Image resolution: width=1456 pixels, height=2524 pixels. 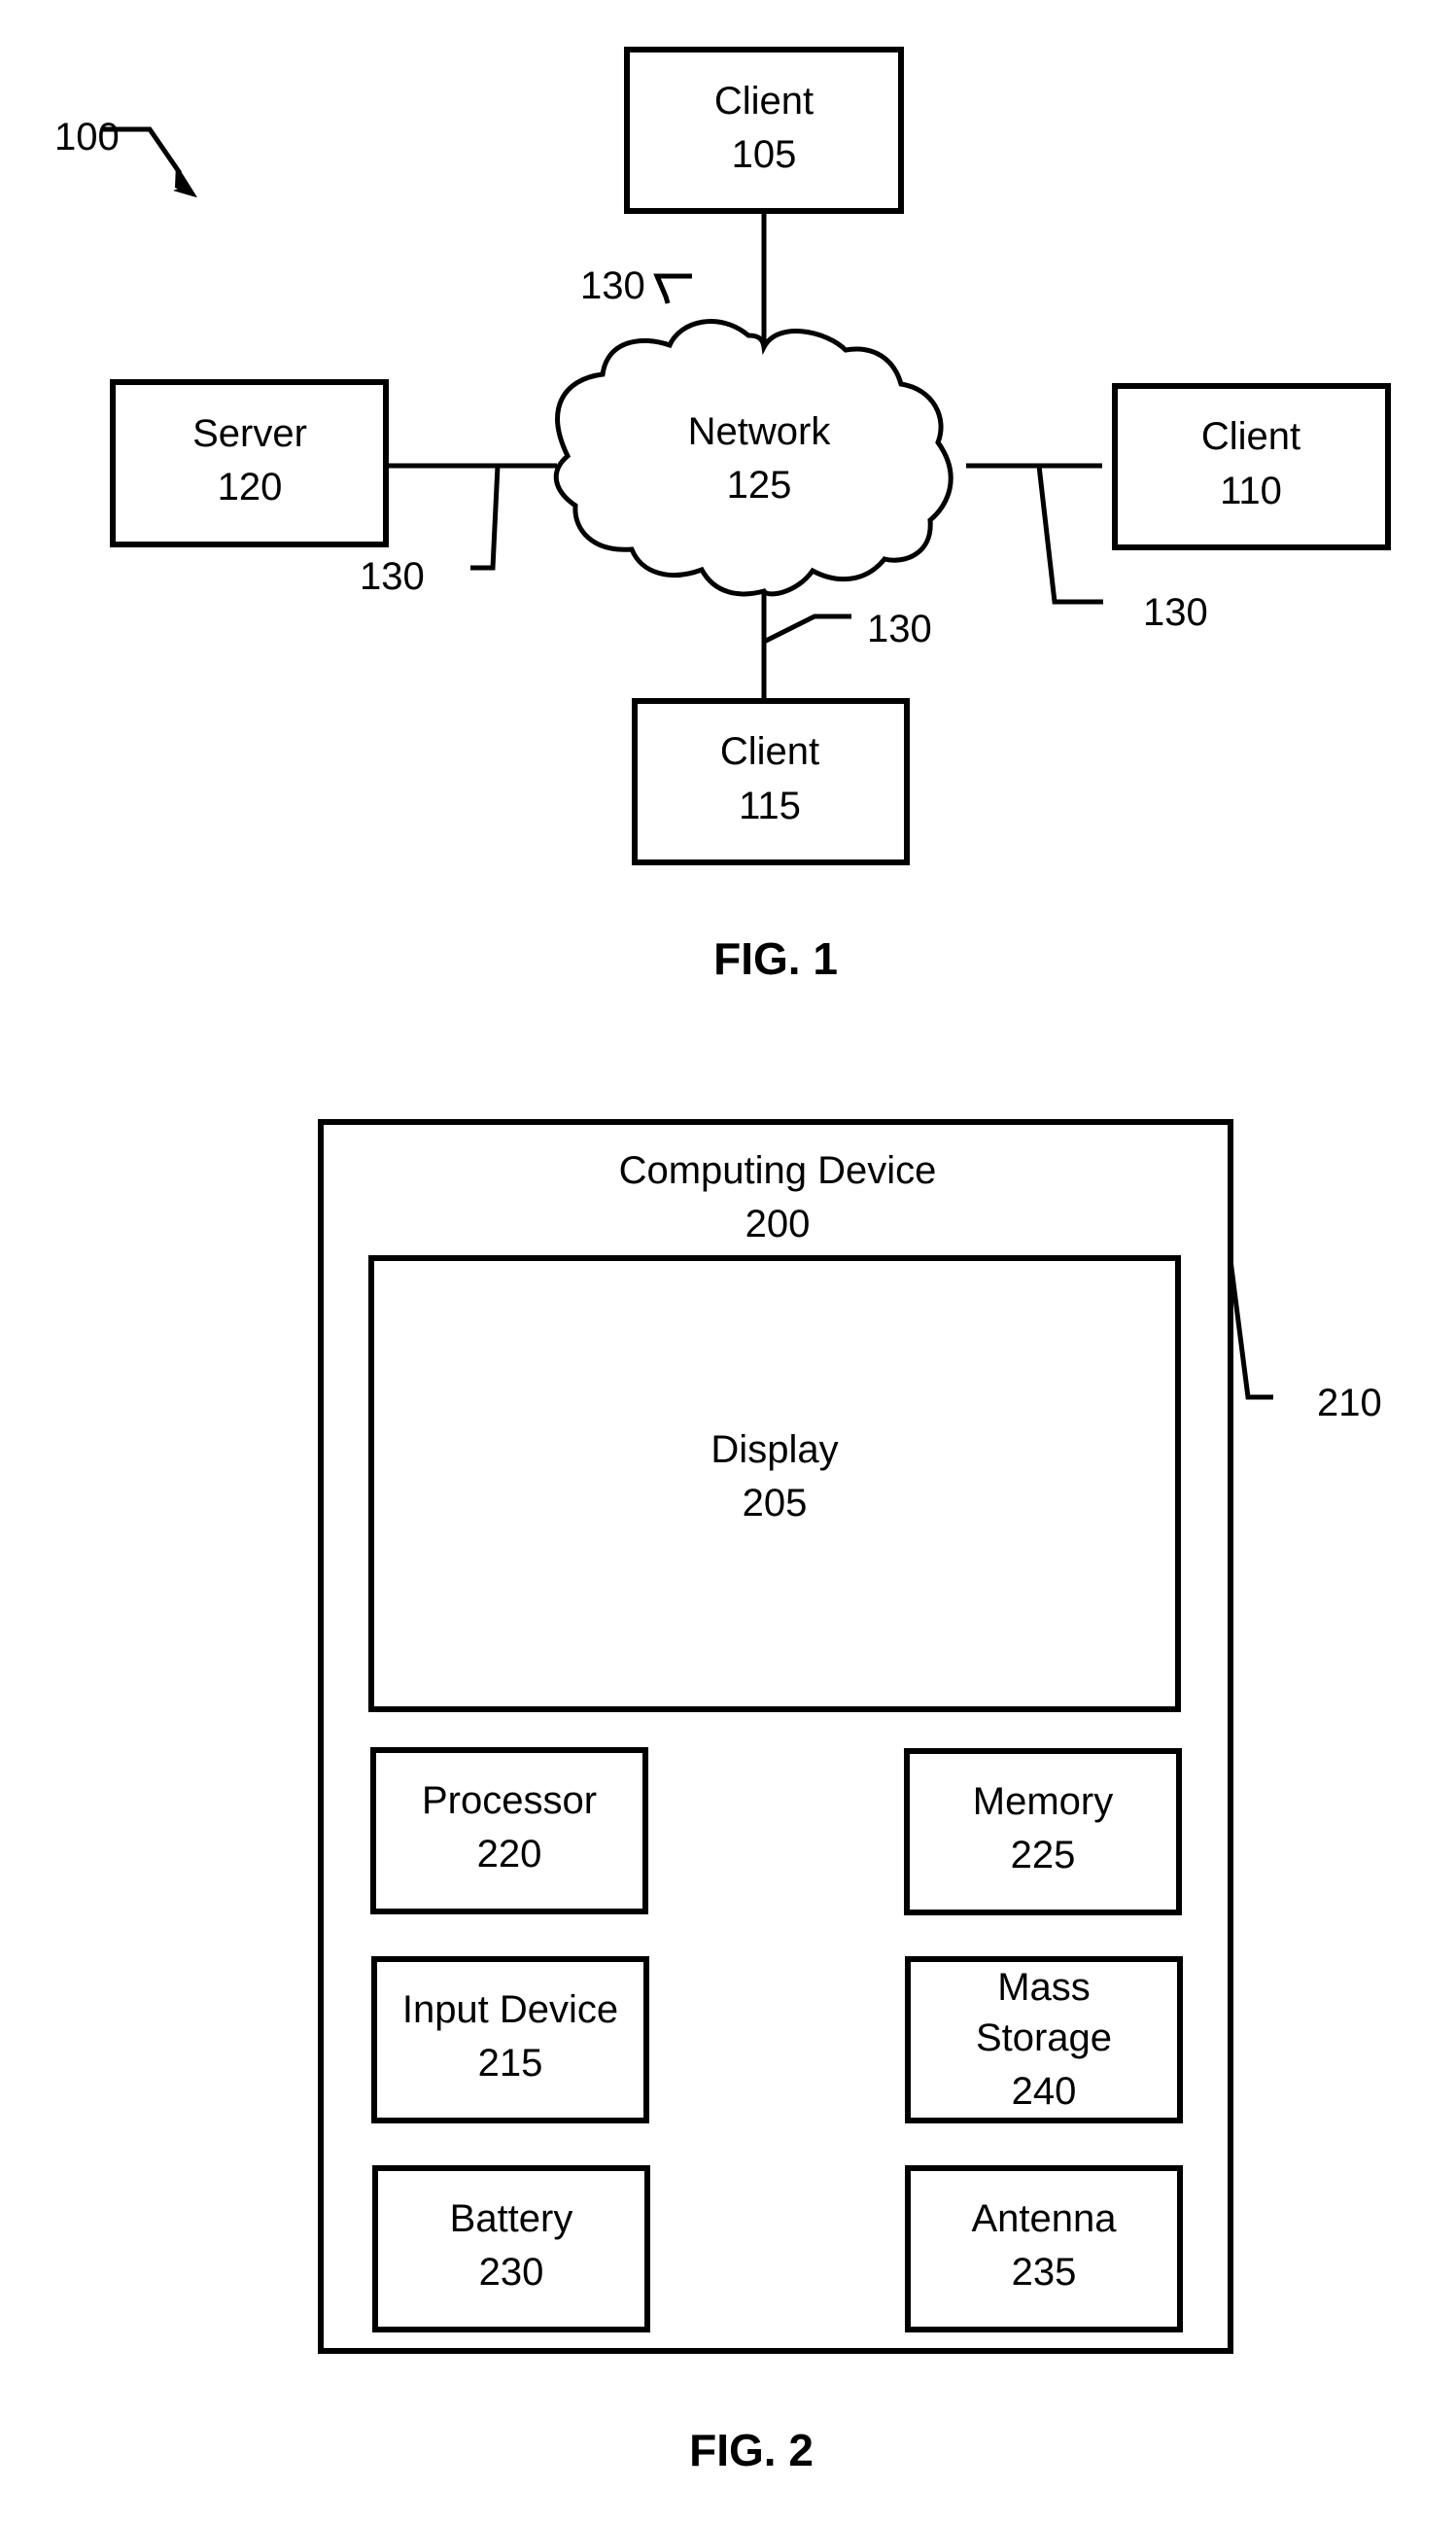 What do you see at coordinates (1069, 535) in the screenshot?
I see `leader-130-right` at bounding box center [1069, 535].